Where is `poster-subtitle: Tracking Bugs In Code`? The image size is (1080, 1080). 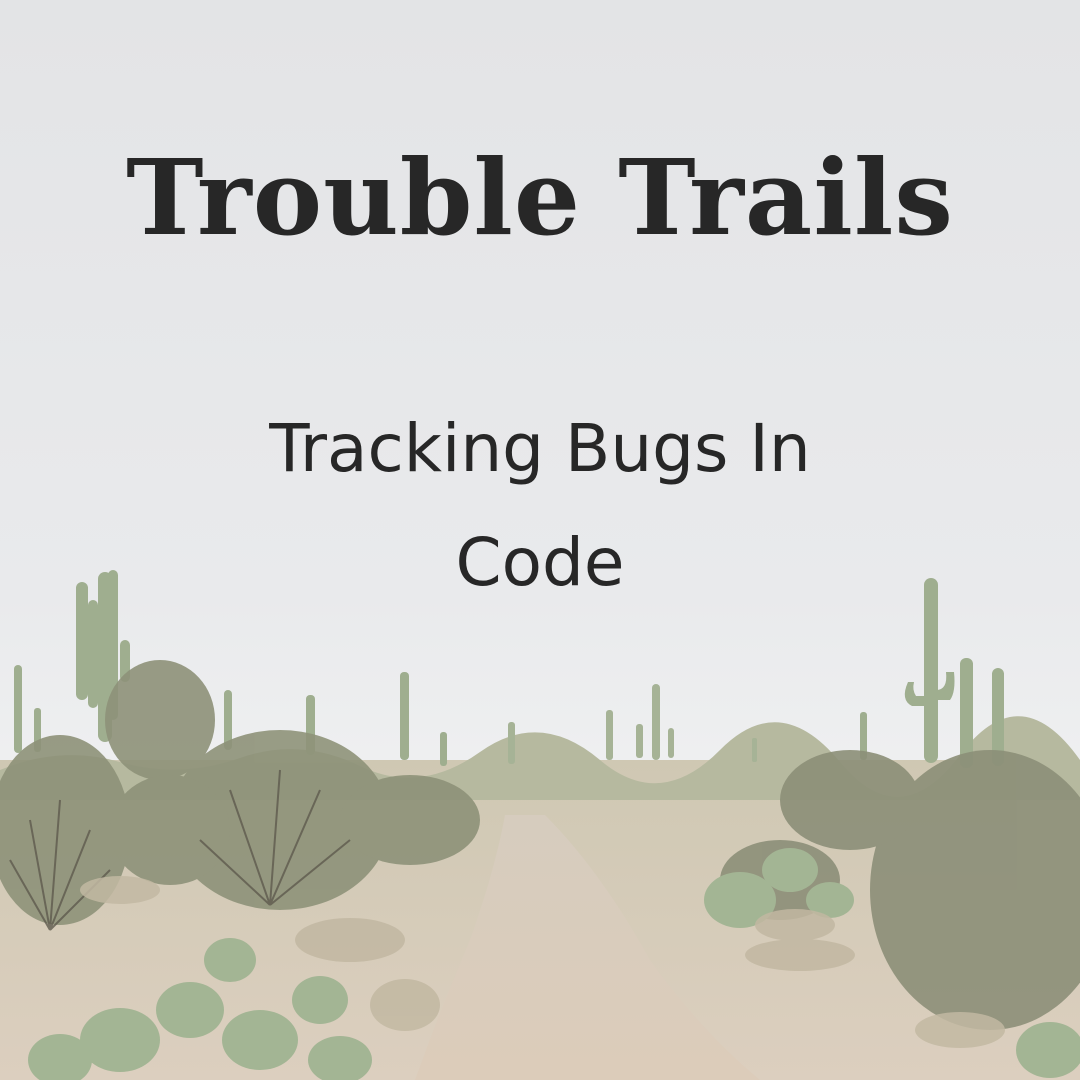
poster-subtitle: Tracking Bugs In Code is located at coordinates (540, 505).